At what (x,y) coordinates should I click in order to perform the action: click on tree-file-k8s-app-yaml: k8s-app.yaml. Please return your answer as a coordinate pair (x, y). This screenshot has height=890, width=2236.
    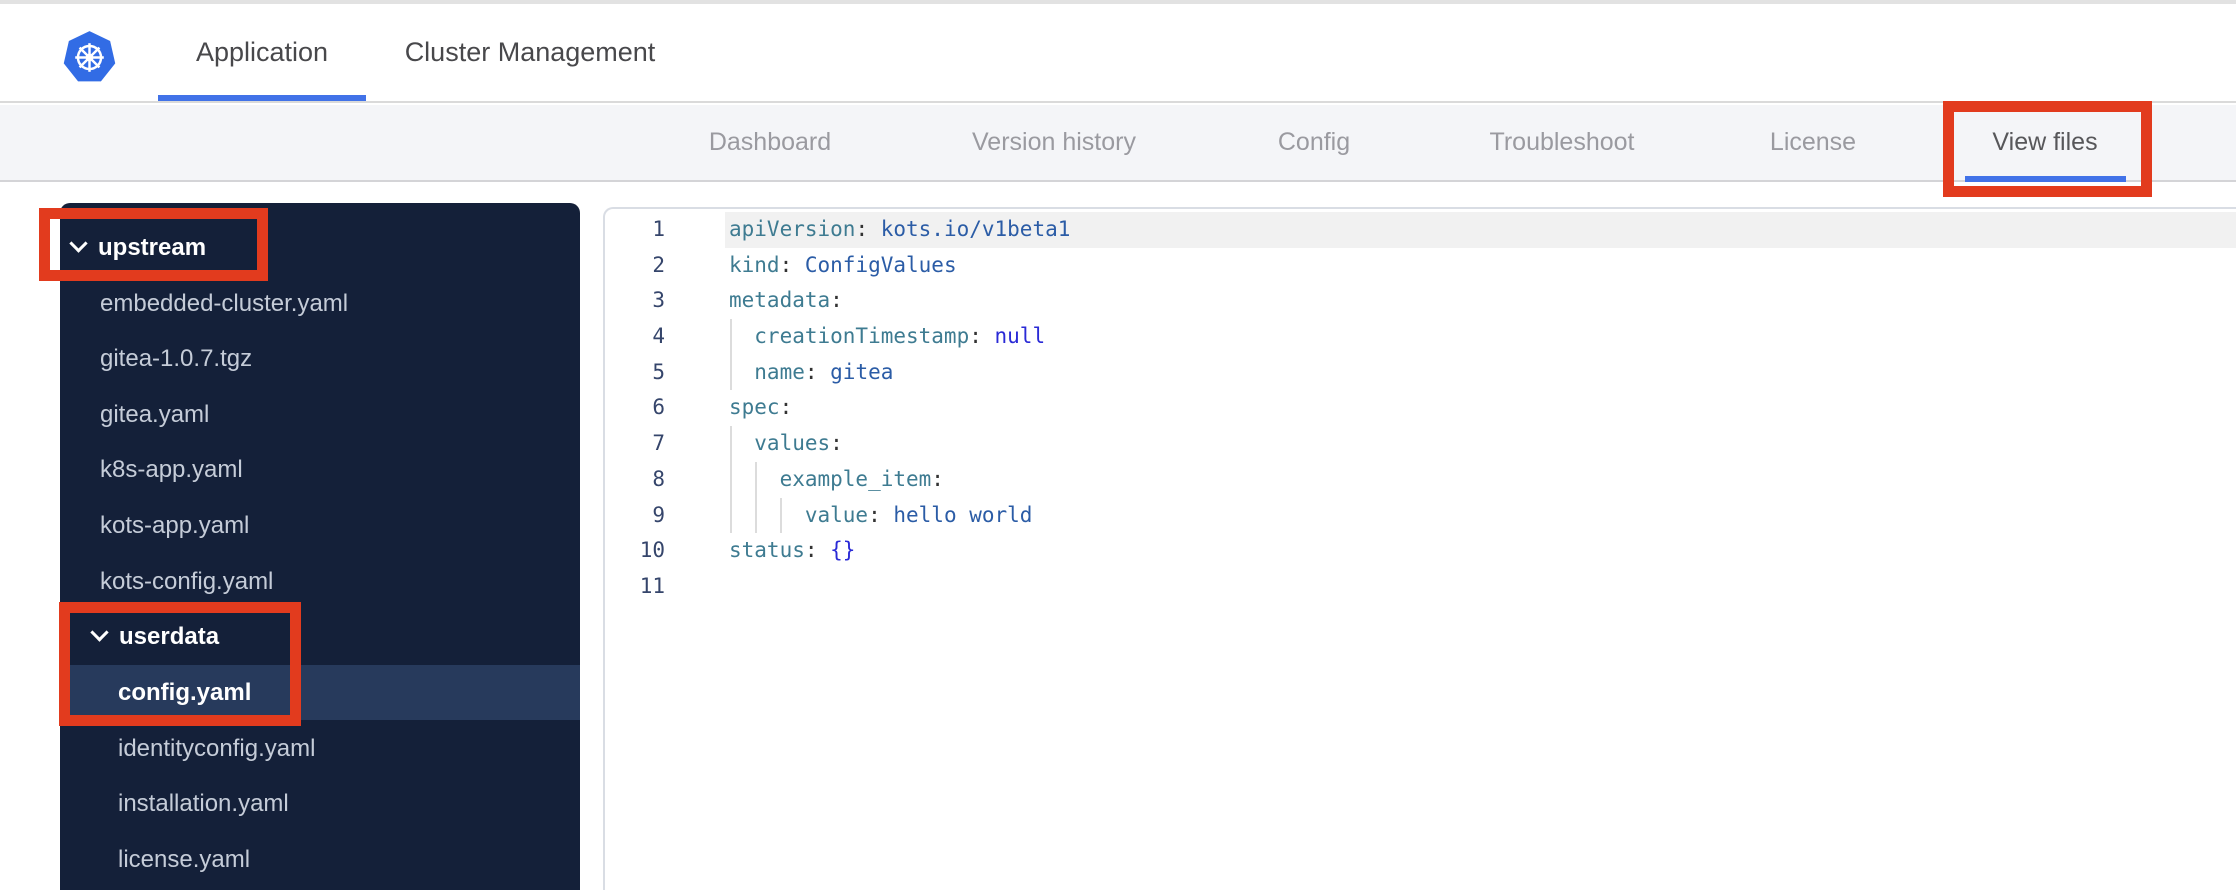
    Looking at the image, I should click on (320, 469).